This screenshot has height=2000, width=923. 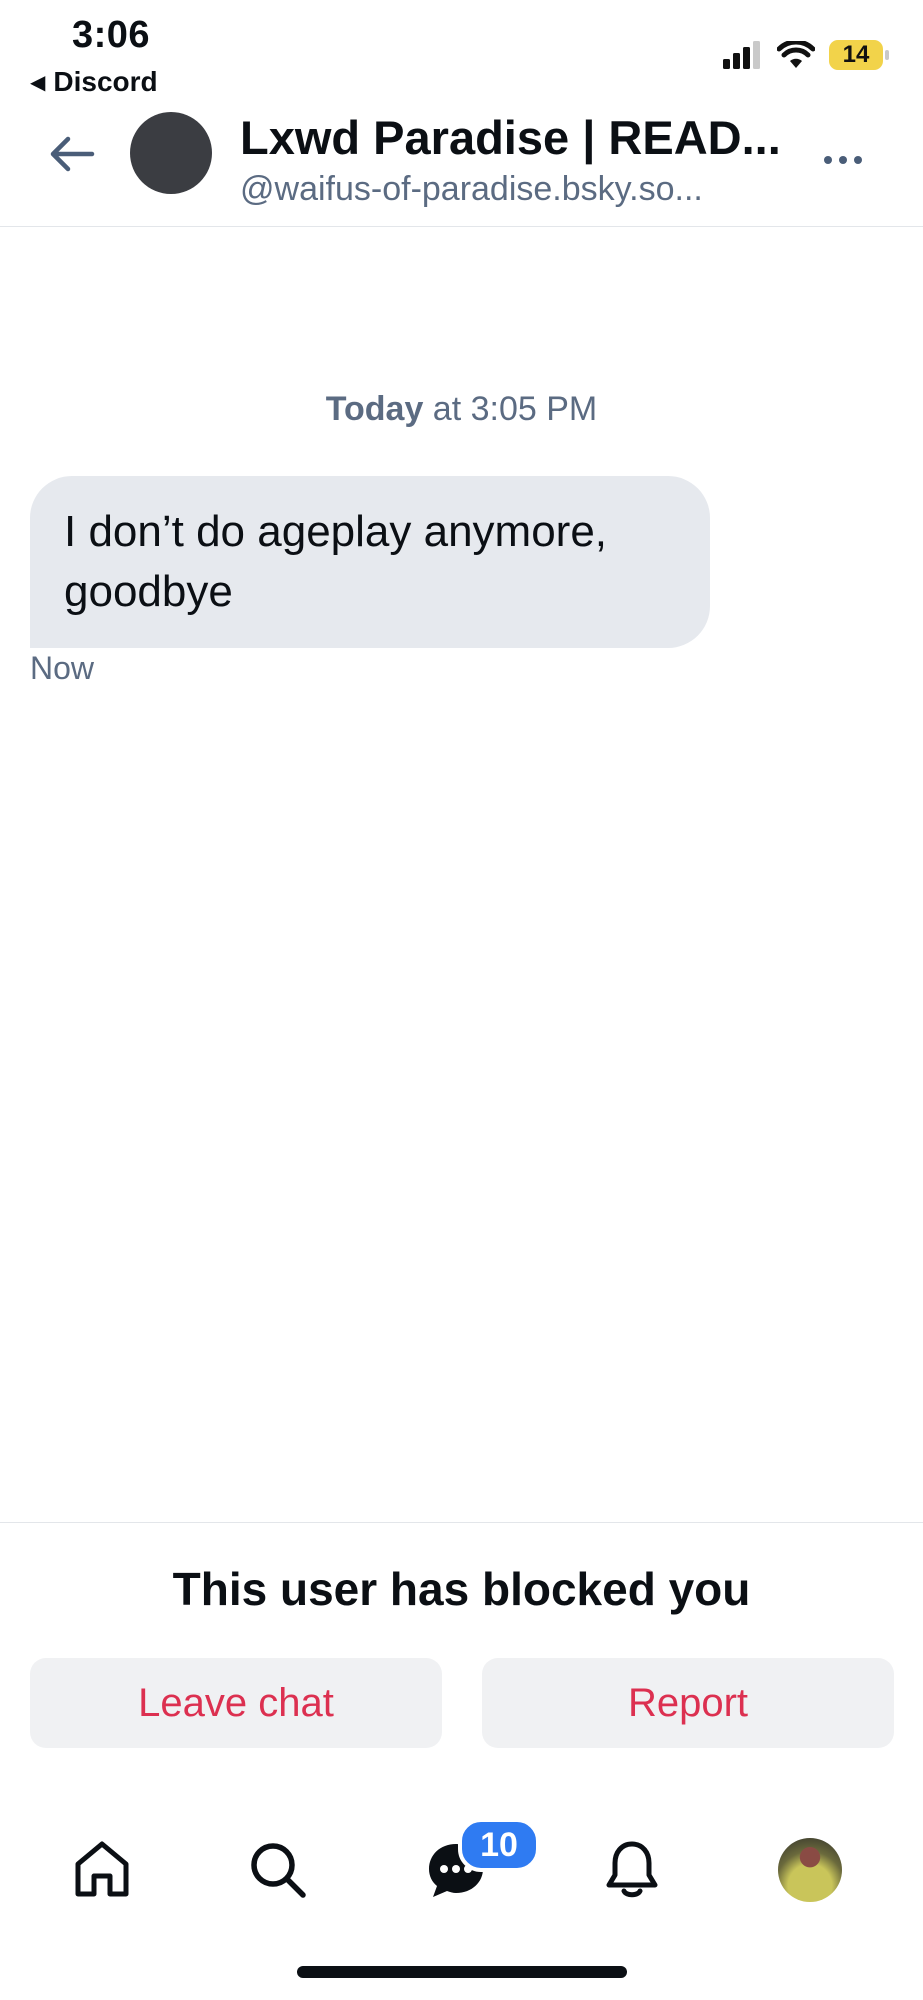 I want to click on search-icon, so click(x=278, y=1870).